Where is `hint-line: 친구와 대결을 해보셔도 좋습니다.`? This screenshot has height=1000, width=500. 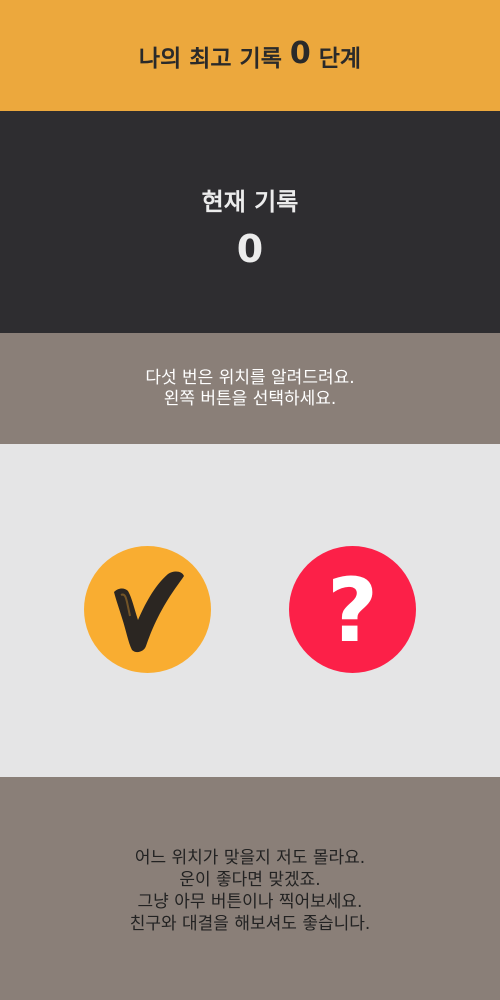 hint-line: 친구와 대결을 해보셔도 좋습니다. is located at coordinates (250, 923).